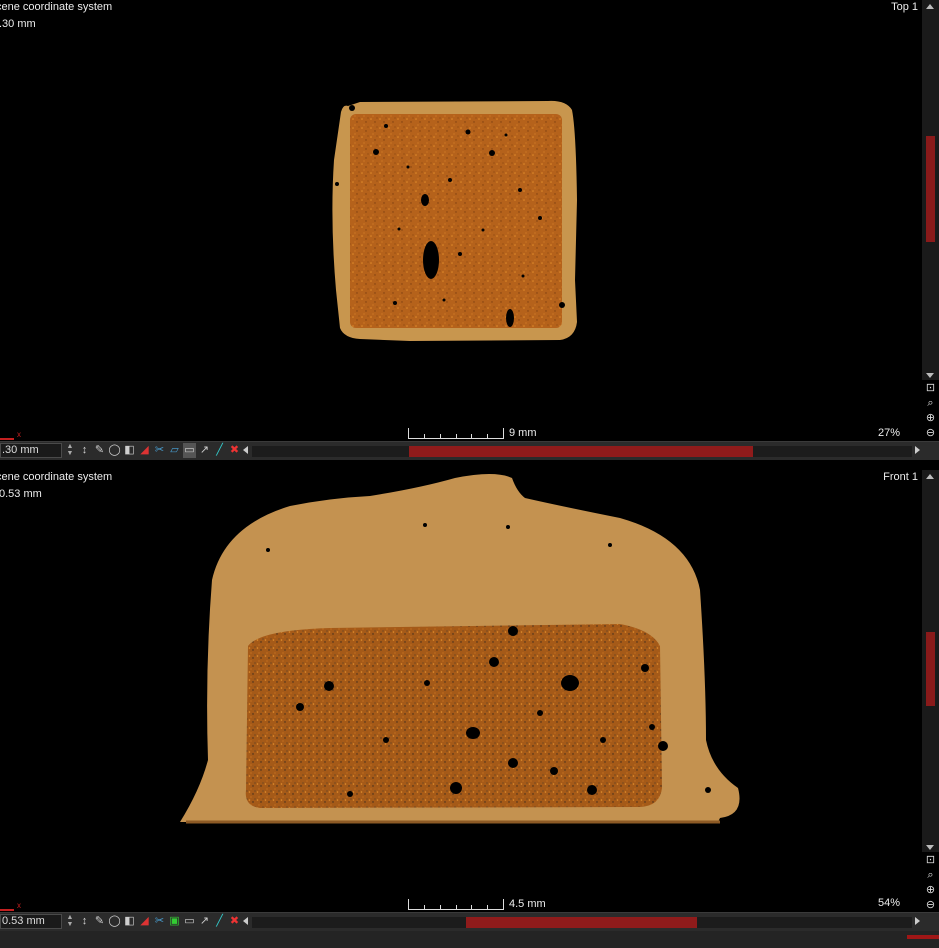  I want to click on slice-position-field: .30 mm, so click(31, 450).